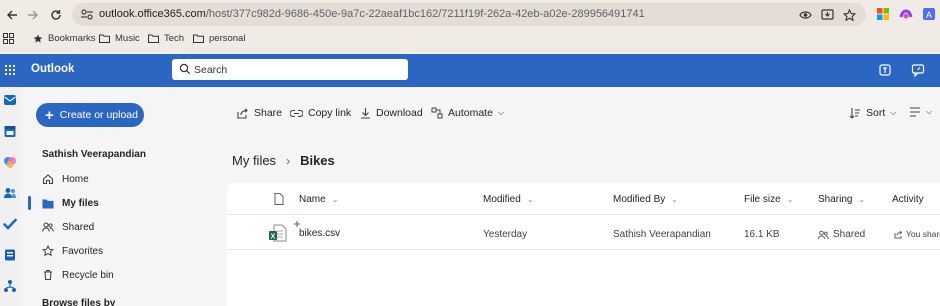  What do you see at coordinates (10, 224) in the screenshot?
I see `todo-icon` at bounding box center [10, 224].